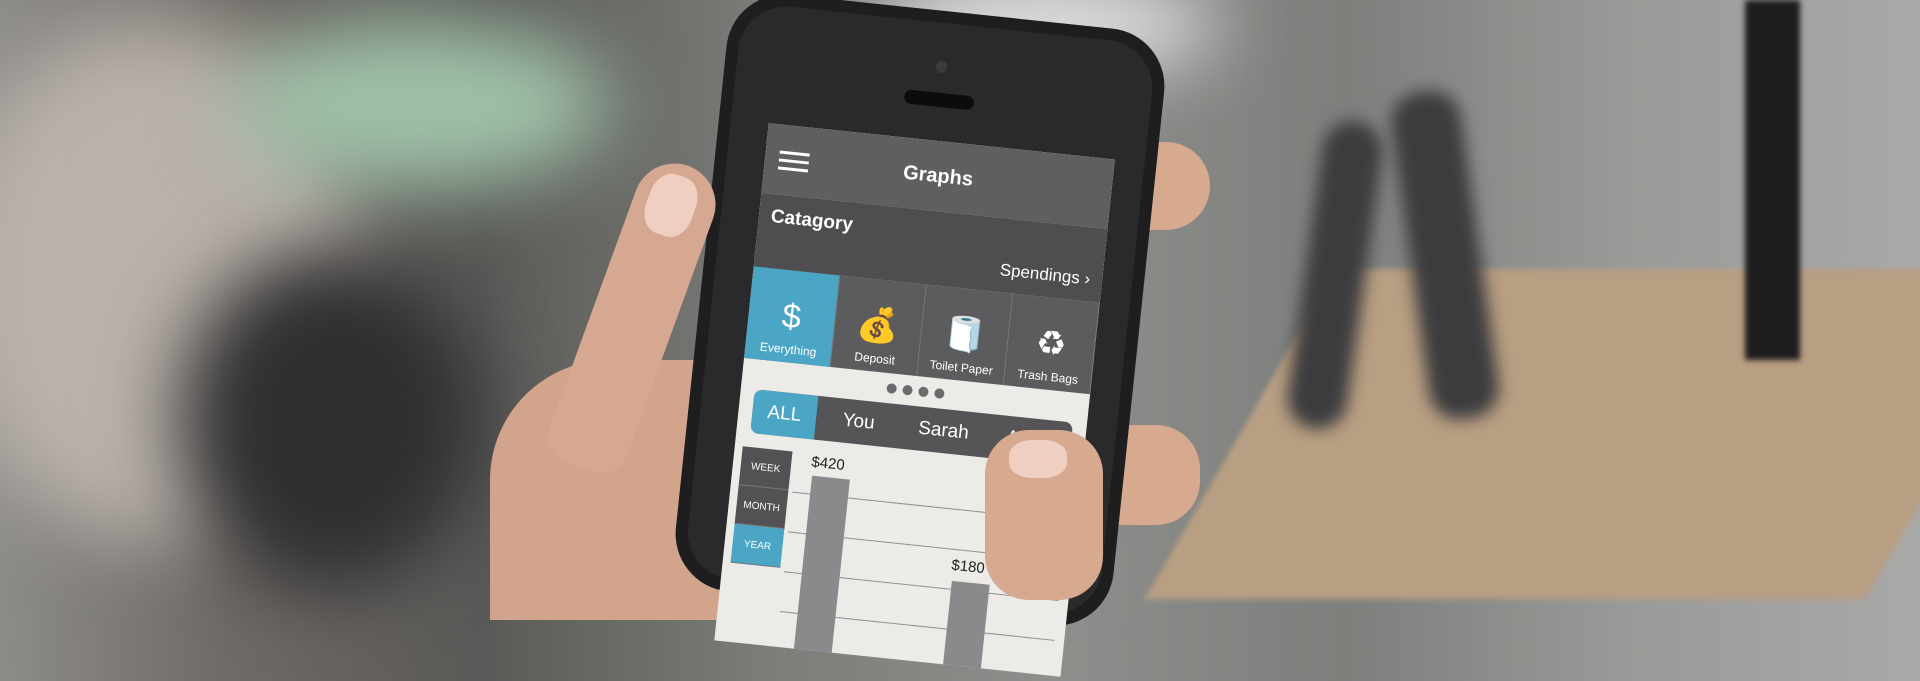 The height and width of the screenshot is (681, 1920). I want to click on category-label: Trash Bags, so click(1047, 376).